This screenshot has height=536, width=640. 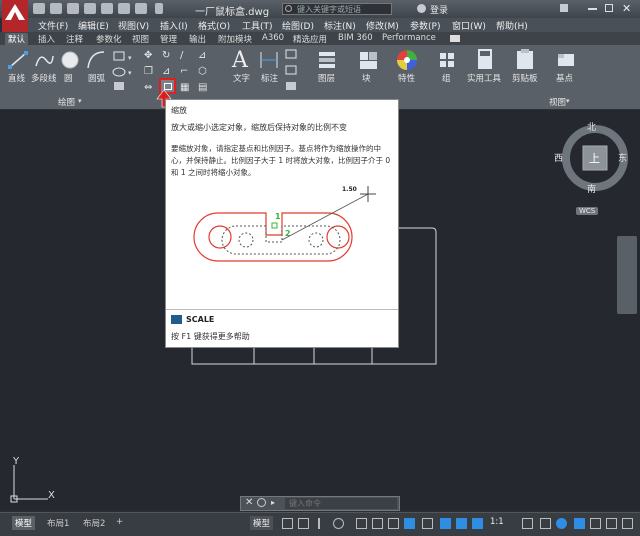 What do you see at coordinates (427, 523) in the screenshot?
I see `transparency-icon` at bounding box center [427, 523].